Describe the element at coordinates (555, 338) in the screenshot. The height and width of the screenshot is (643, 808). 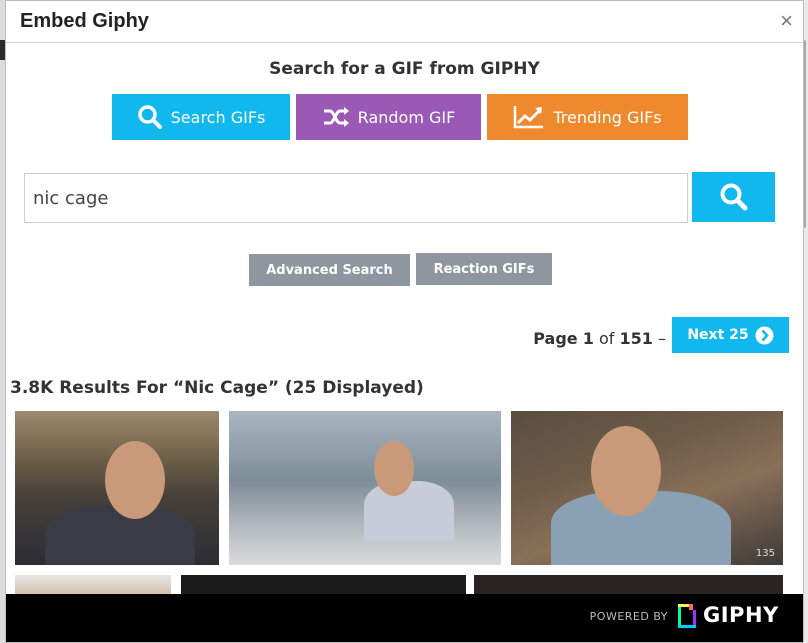
I see `page-prefix: Page` at that location.